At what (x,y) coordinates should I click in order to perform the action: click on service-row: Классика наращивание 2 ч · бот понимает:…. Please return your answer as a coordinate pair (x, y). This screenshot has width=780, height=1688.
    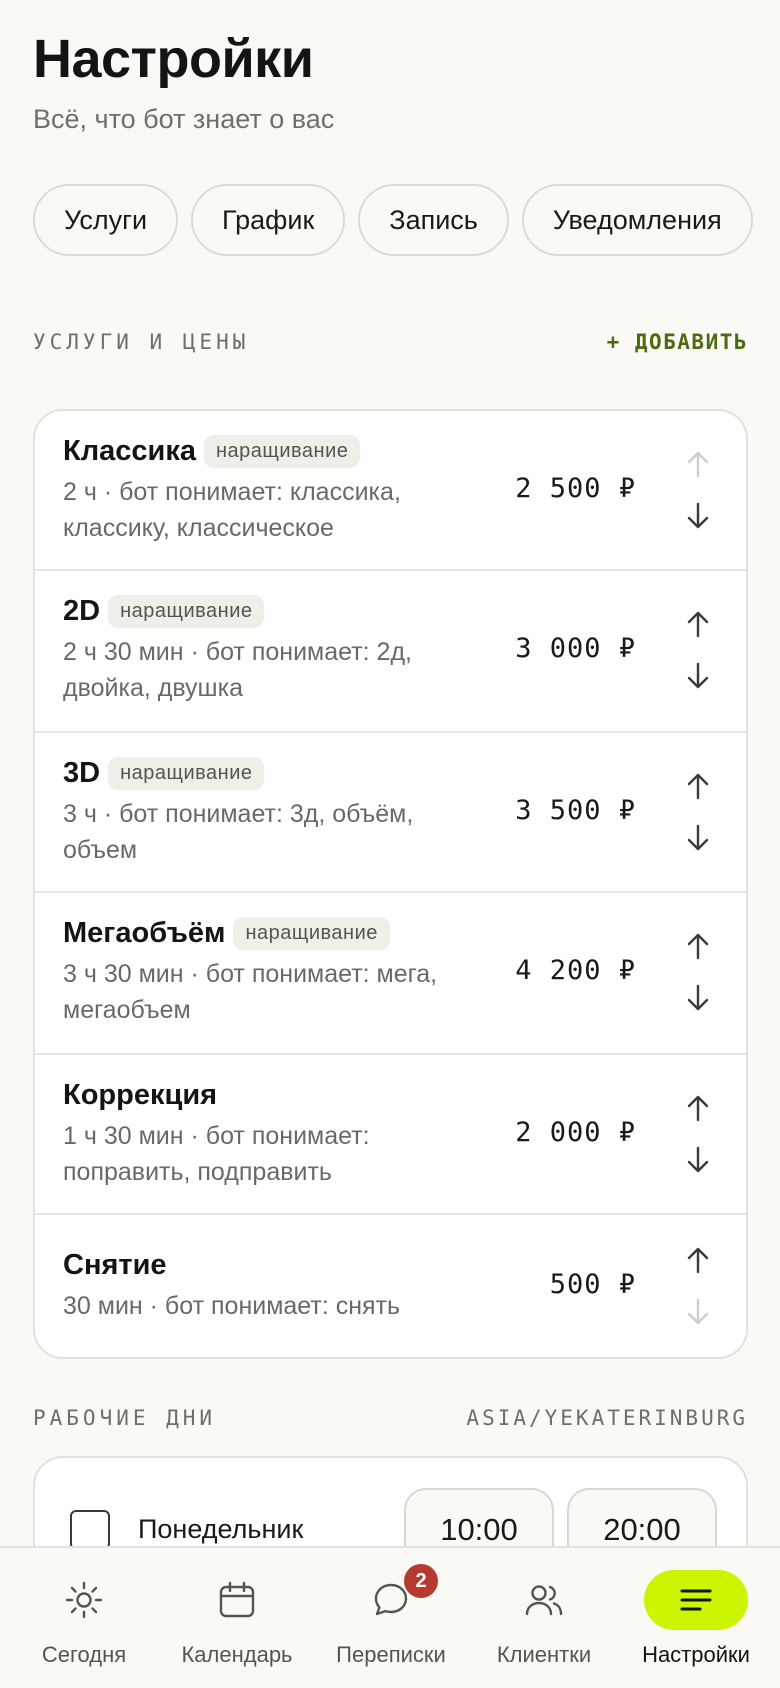
    Looking at the image, I should click on (390, 491).